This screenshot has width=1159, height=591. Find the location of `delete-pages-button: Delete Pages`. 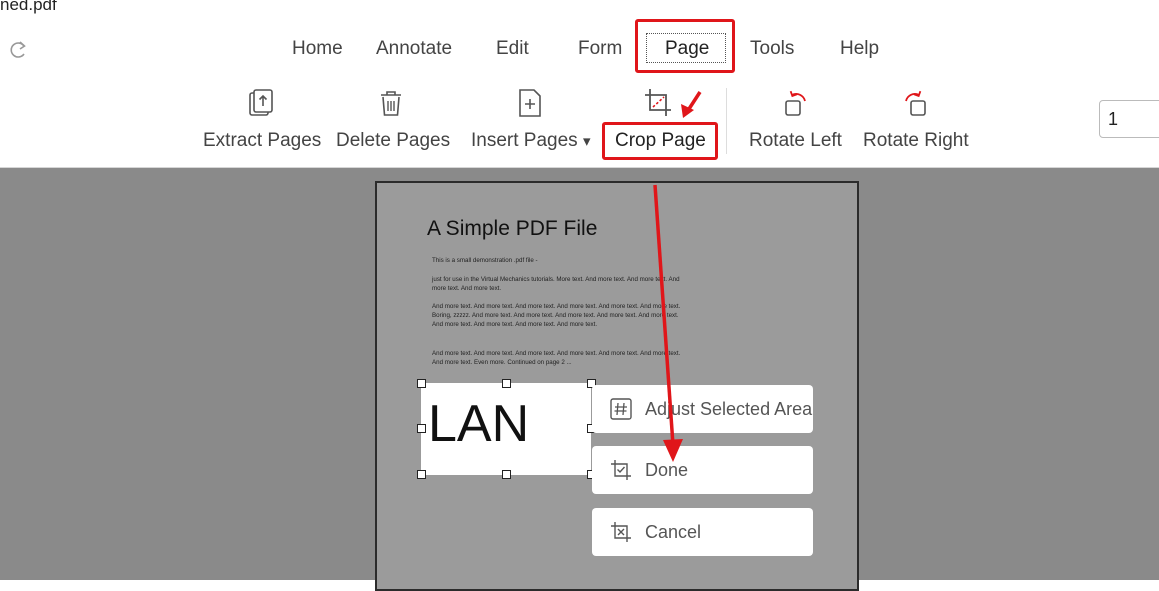

delete-pages-button: Delete Pages is located at coordinates (393, 141).